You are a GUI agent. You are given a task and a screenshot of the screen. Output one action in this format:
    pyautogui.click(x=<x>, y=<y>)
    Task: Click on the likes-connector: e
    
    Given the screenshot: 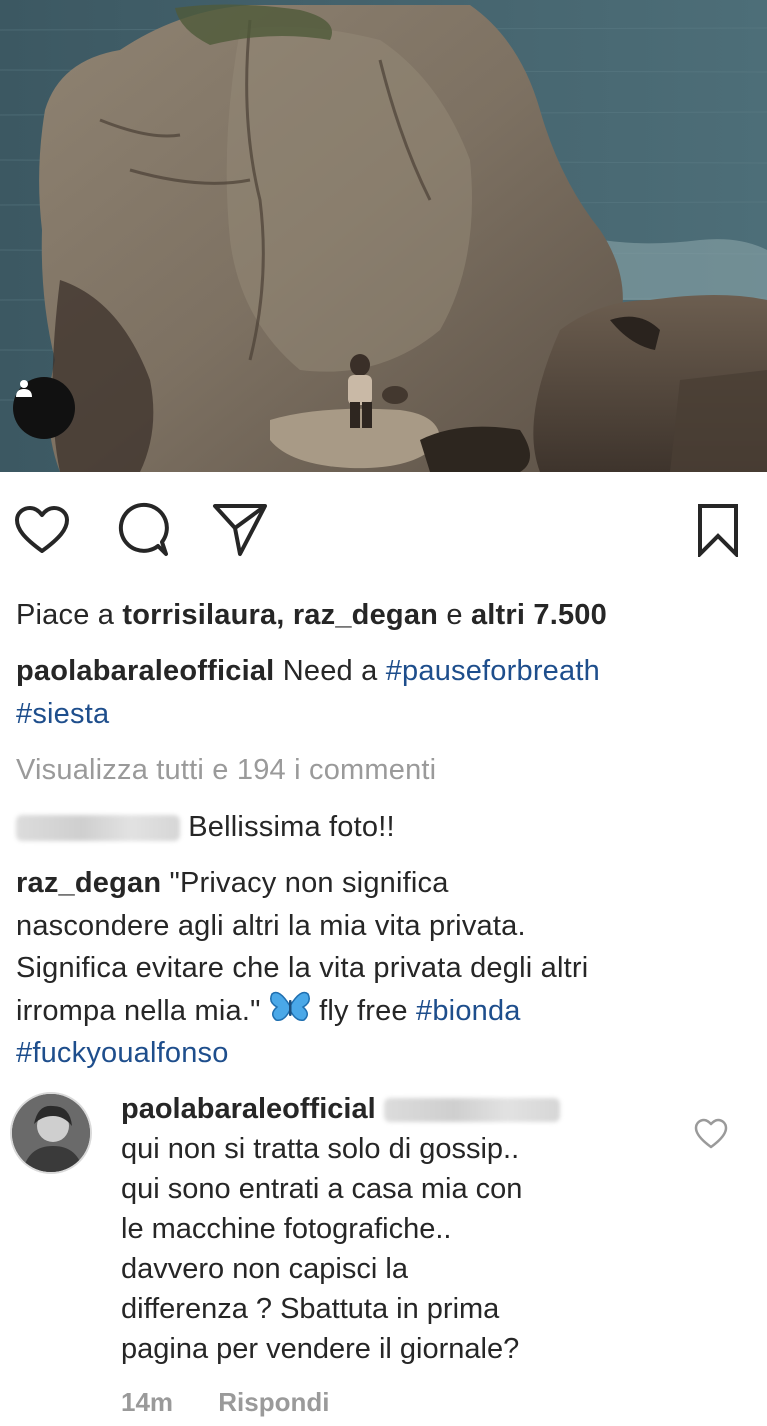 What is the action you would take?
    pyautogui.click(x=454, y=615)
    